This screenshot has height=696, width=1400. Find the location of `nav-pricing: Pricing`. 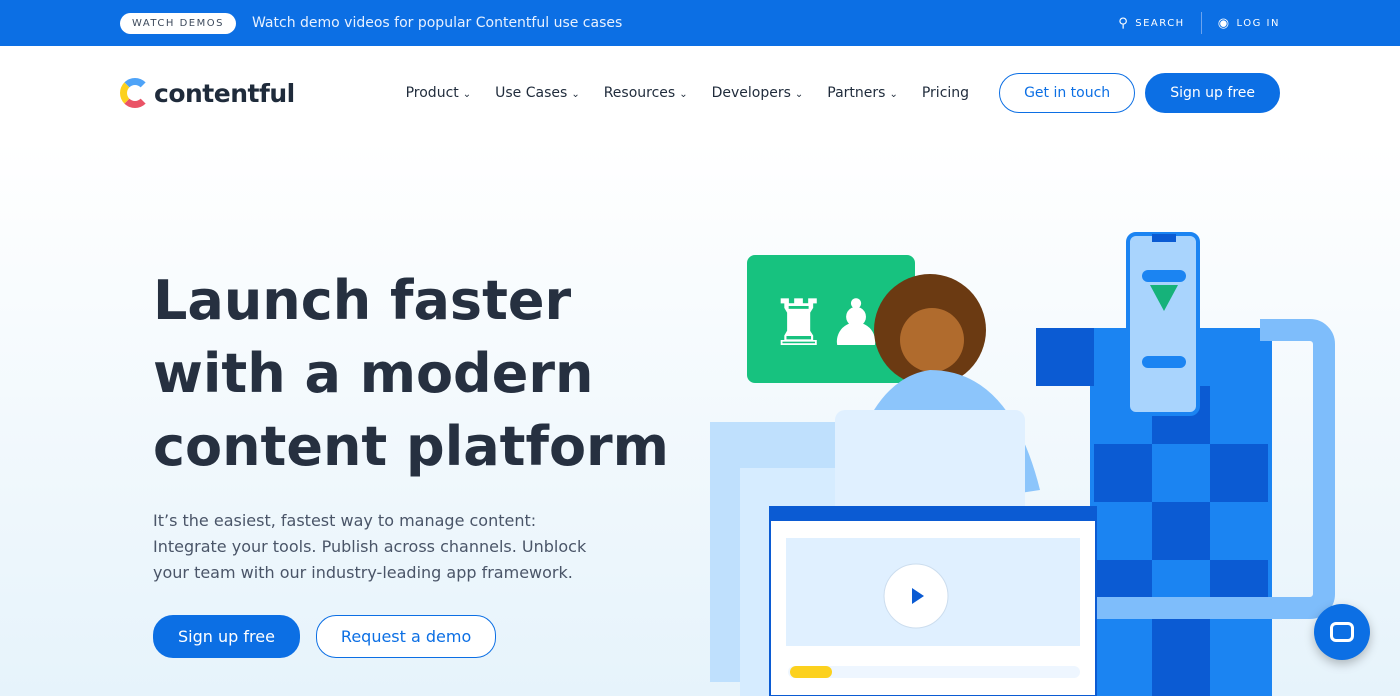

nav-pricing: Pricing is located at coordinates (945, 93).